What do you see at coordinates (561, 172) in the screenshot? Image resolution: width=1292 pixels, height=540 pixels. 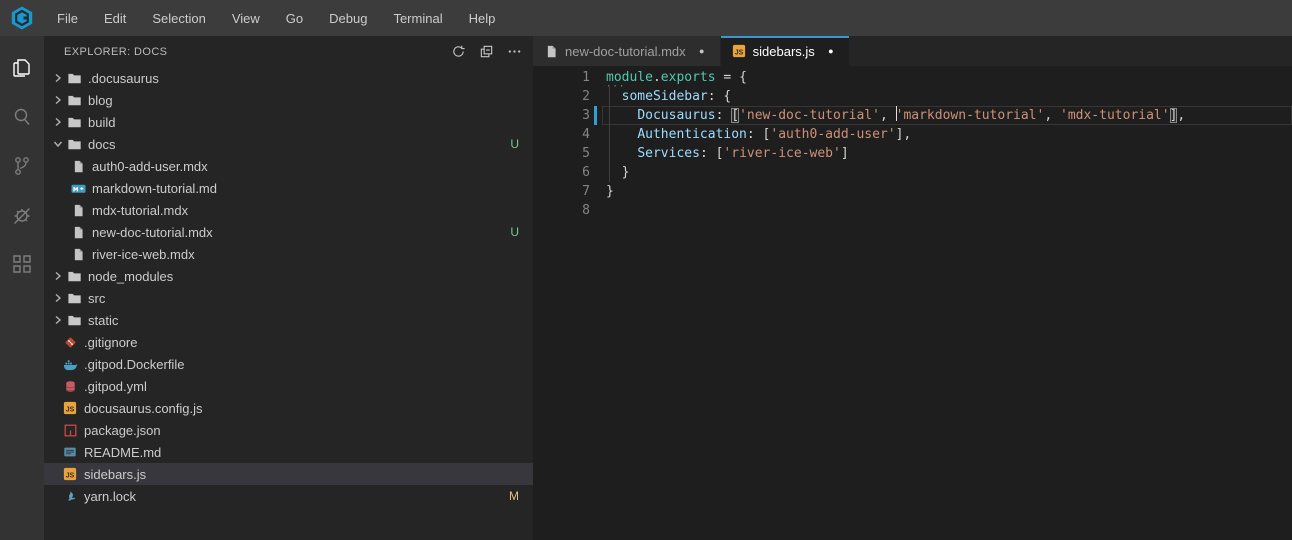 I see `line-number: 6` at bounding box center [561, 172].